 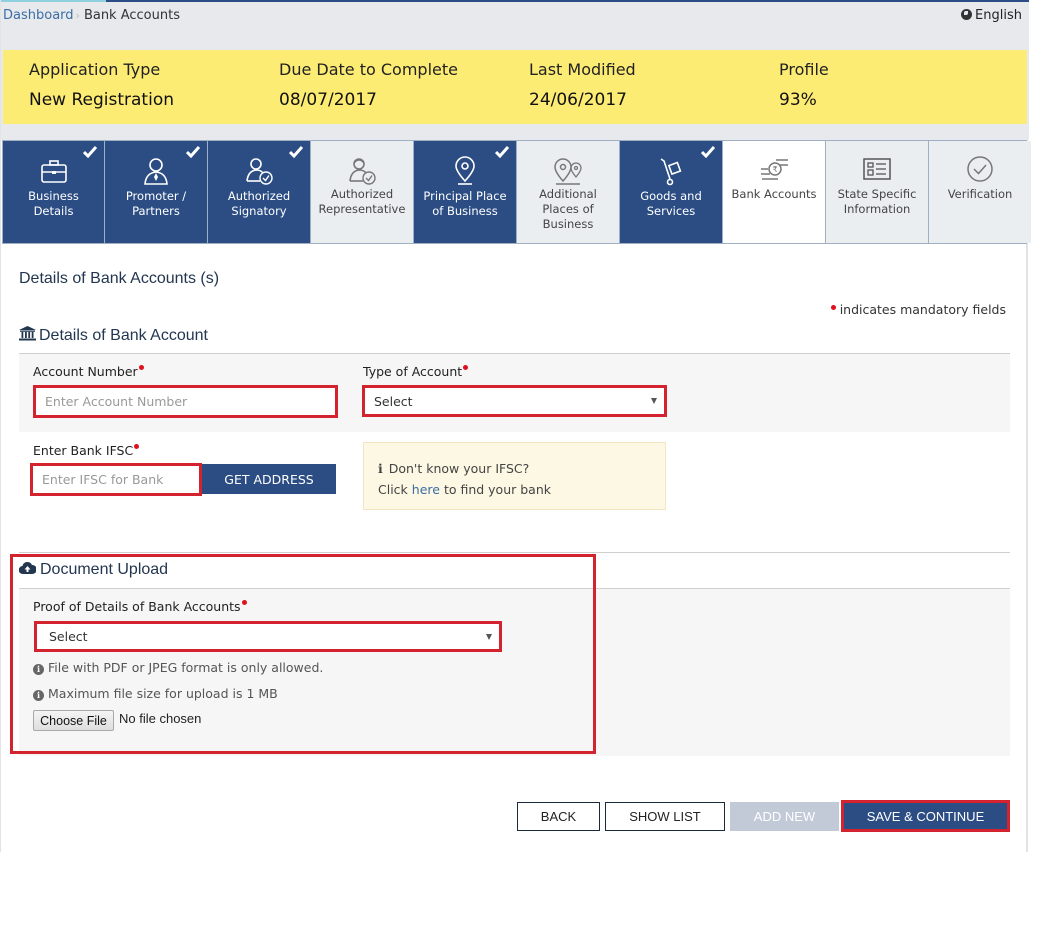 I want to click on tab-label: State Specific Information, so click(x=877, y=201).